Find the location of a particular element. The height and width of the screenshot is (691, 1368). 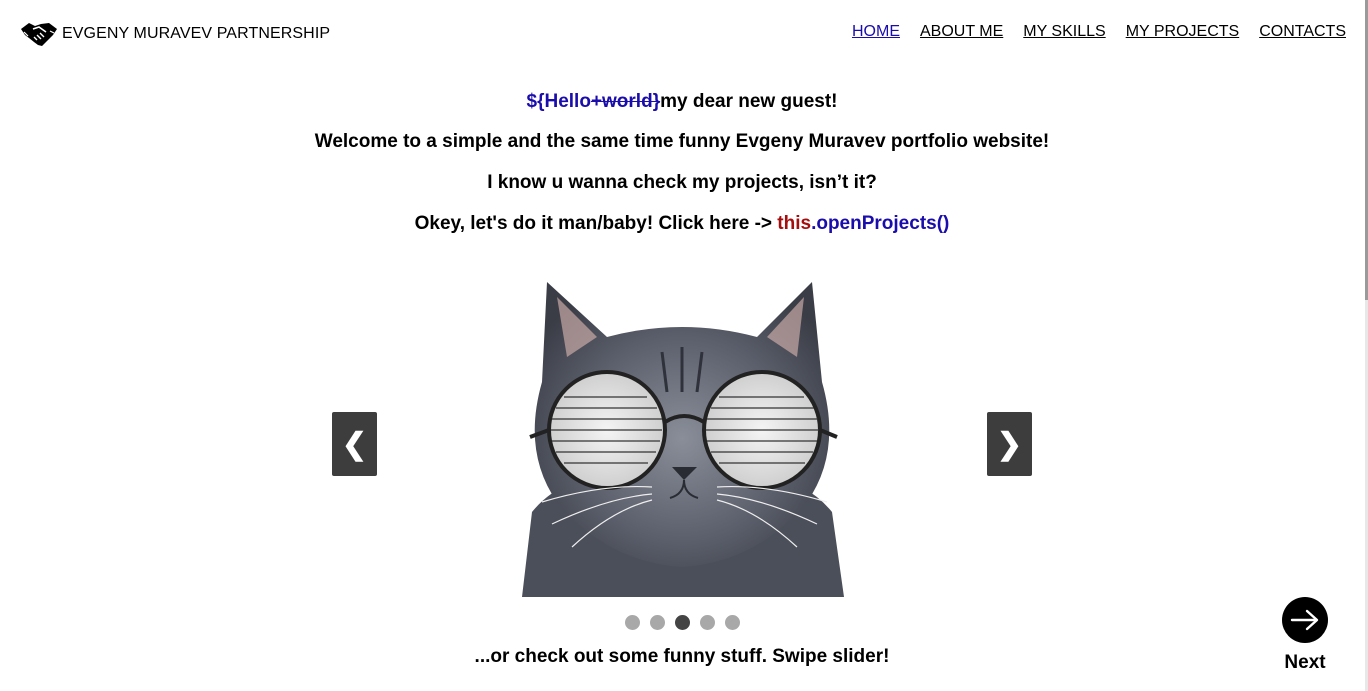

slider-image-cat is located at coordinates (682, 429).